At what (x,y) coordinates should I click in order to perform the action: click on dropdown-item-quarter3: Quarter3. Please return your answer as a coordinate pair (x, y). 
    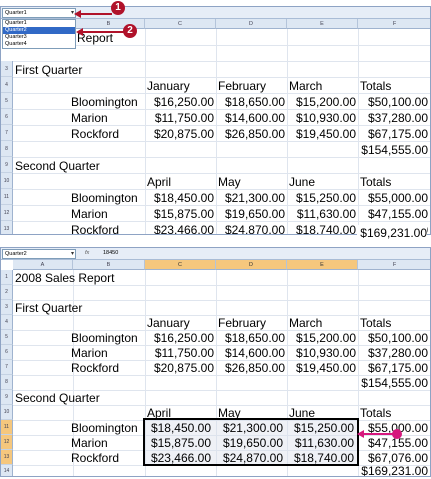
    Looking at the image, I should click on (39, 37).